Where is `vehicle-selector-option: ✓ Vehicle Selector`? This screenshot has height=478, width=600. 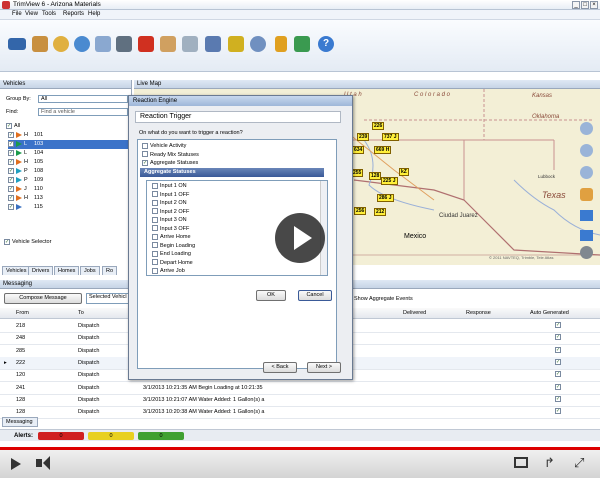 vehicle-selector-option: ✓ Vehicle Selector is located at coordinates (65, 242).